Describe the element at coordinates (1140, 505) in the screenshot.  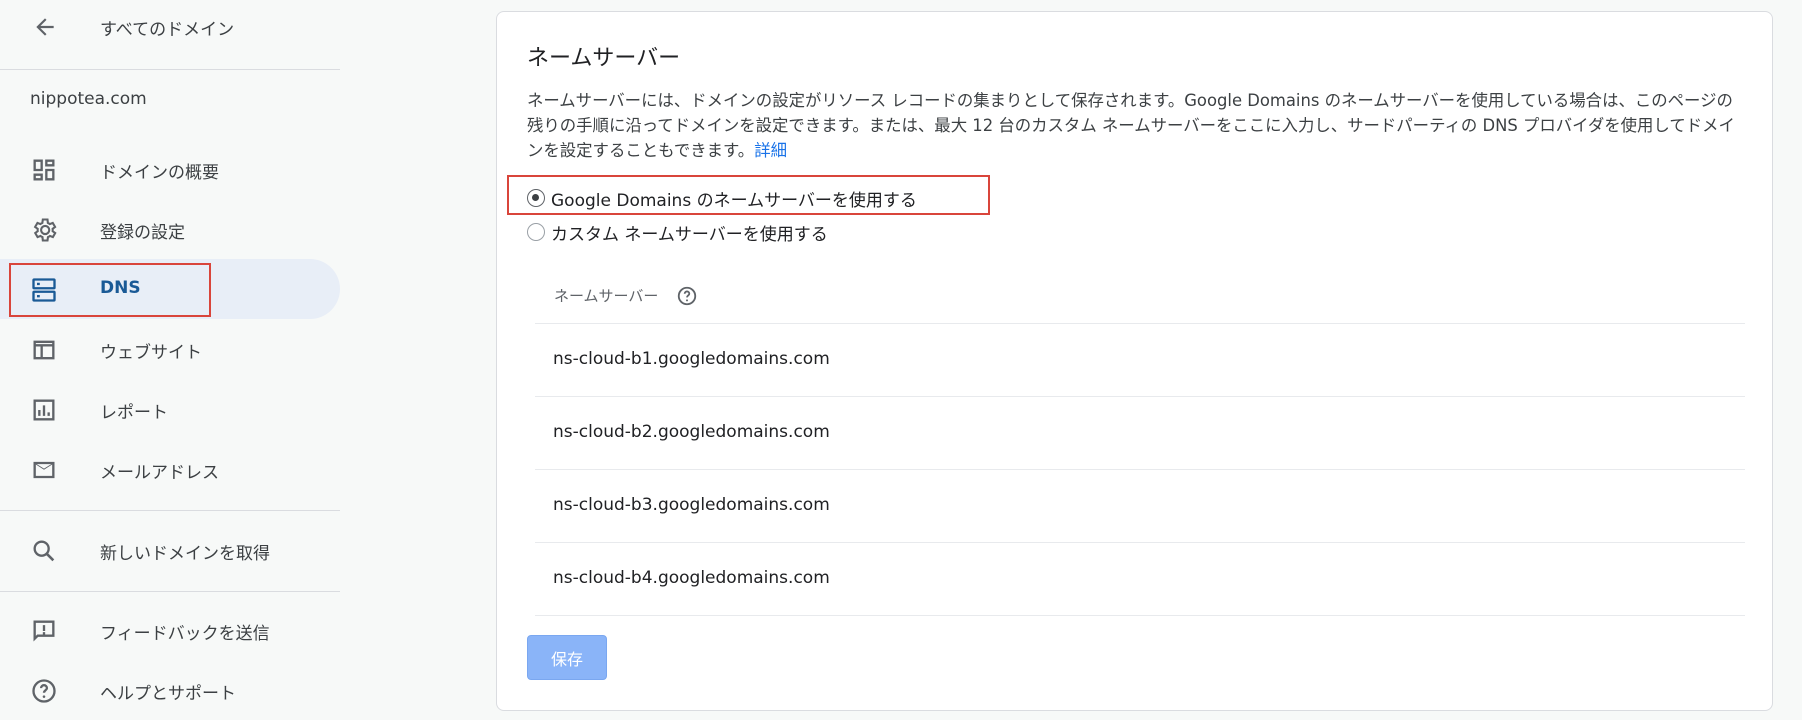
I see `table-row: ns-cloud-b3.googledomains.com` at that location.